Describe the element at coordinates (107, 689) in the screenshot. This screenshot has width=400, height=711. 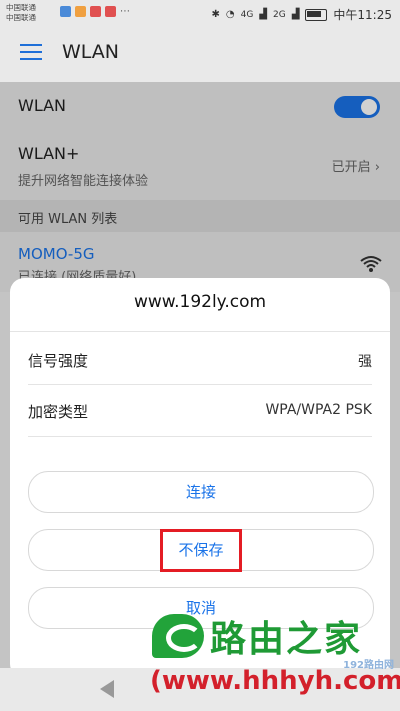
I see `back-icon` at that location.